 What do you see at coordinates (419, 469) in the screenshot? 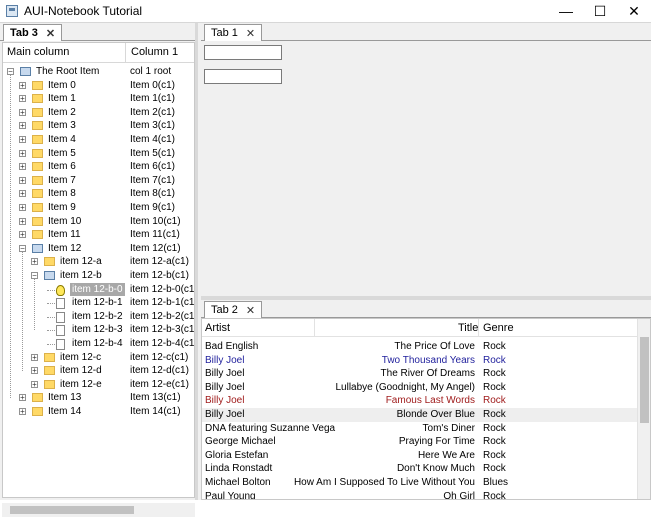
I see `list-row: Linda Ronstadt Don't Know Much Rock` at bounding box center [419, 469].